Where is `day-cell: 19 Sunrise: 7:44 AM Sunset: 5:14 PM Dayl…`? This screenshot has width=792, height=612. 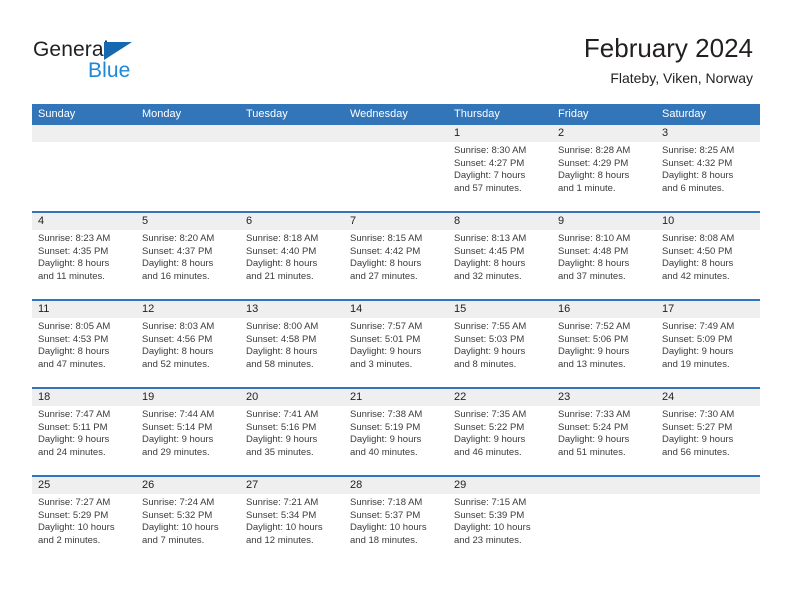 day-cell: 19 Sunrise: 7:44 AM Sunset: 5:14 PM Dayl… is located at coordinates (188, 432).